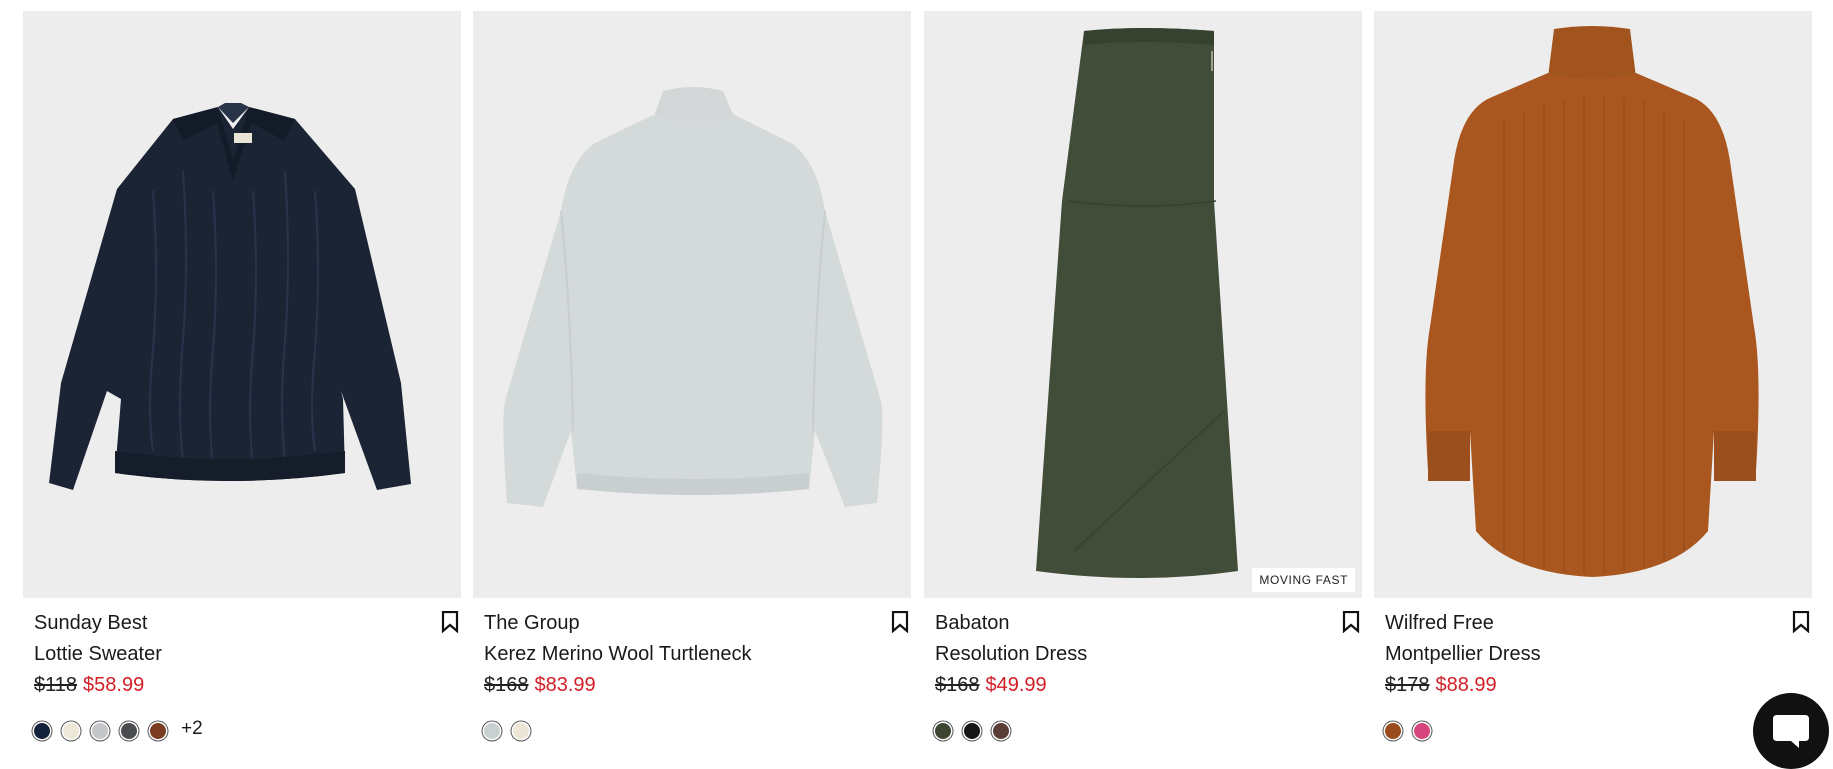 Image resolution: width=1833 pixels, height=769 pixels. What do you see at coordinates (1016, 685) in the screenshot?
I see `sale-price: $49.99` at bounding box center [1016, 685].